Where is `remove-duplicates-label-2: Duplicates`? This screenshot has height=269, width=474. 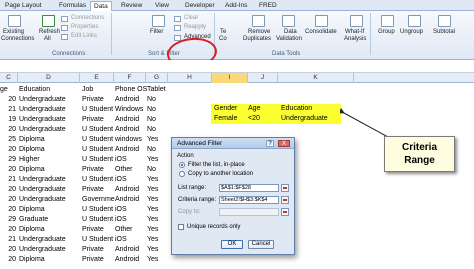 remove-duplicates-label-2: Duplicates is located at coordinates (257, 39).